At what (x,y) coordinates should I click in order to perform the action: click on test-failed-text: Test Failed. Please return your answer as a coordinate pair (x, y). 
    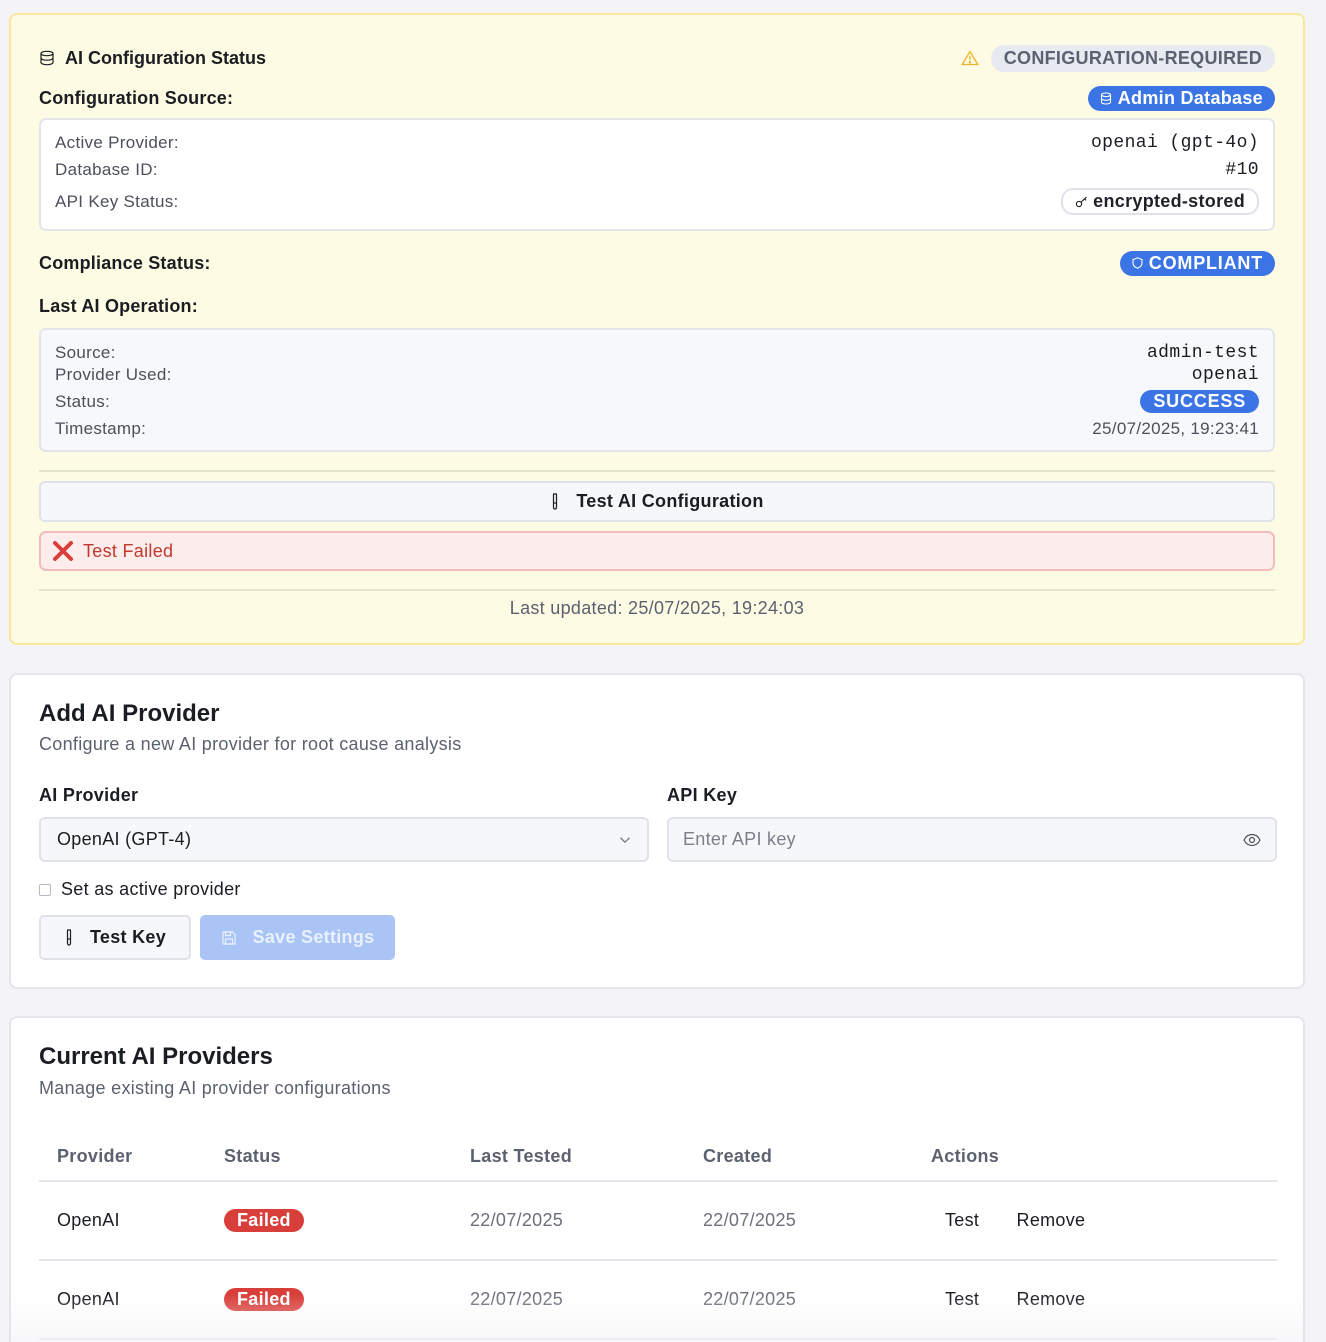
    Looking at the image, I should click on (128, 550).